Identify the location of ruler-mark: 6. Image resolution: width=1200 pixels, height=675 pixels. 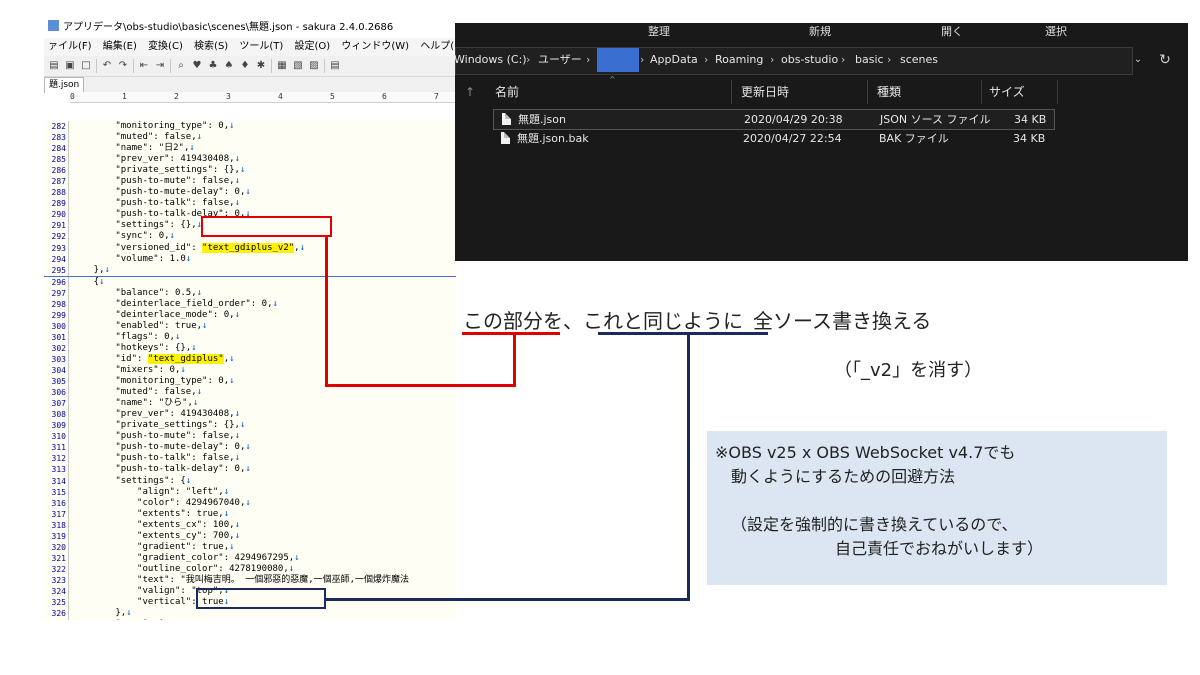
(384, 96).